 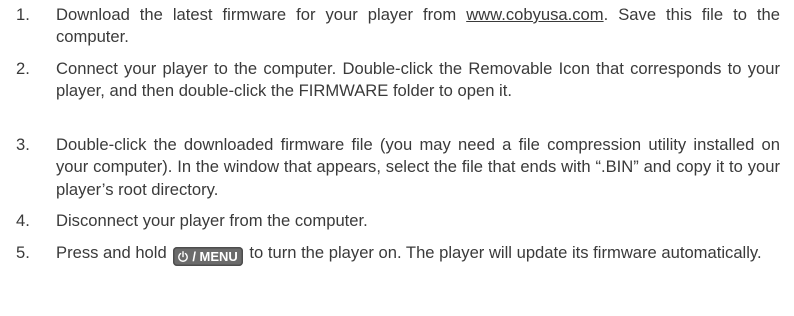 What do you see at coordinates (183, 256) in the screenshot?
I see `power-icon` at bounding box center [183, 256].